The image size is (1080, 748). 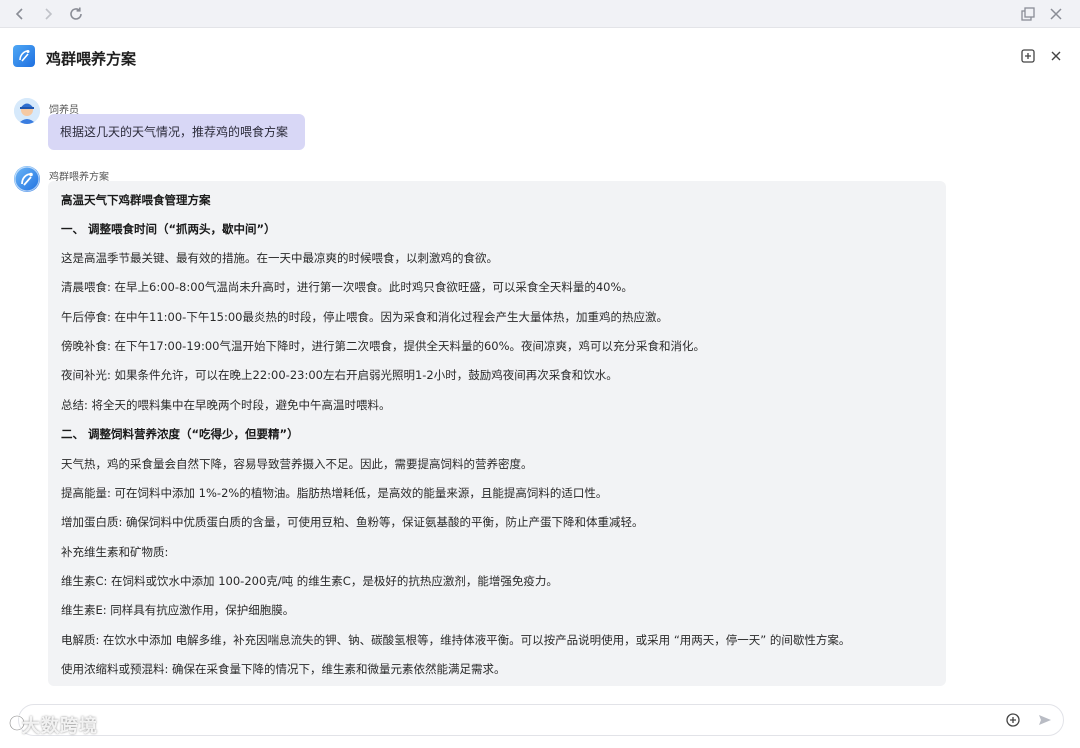 I want to click on back-icon, so click(x=20, y=14).